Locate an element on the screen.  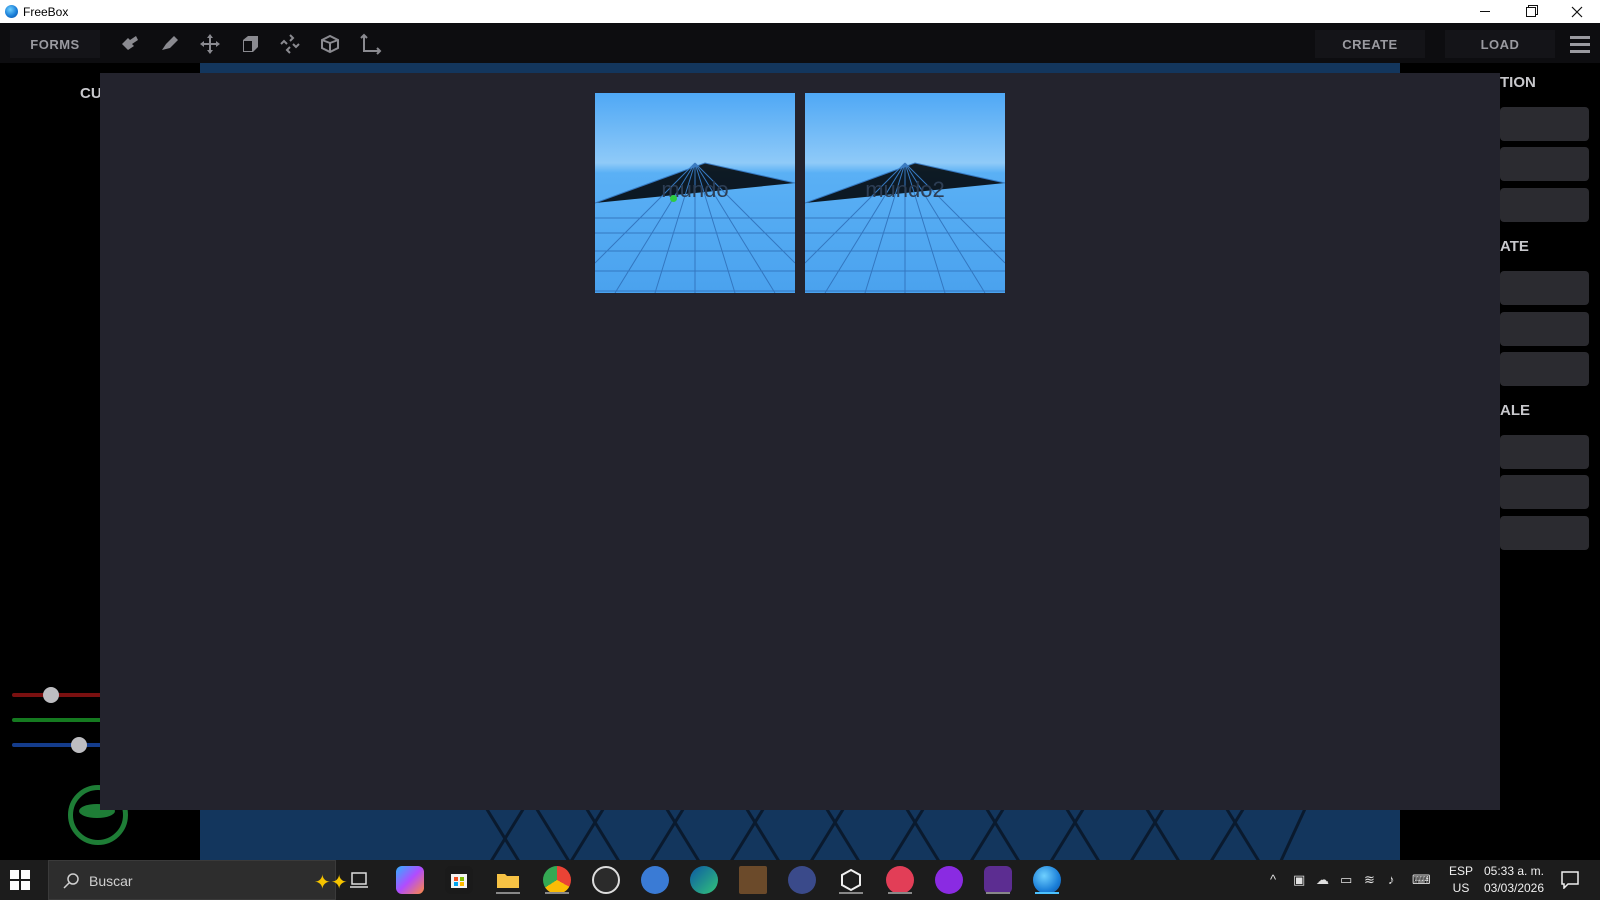
rotate-y-field is located at coordinates (1544, 329).